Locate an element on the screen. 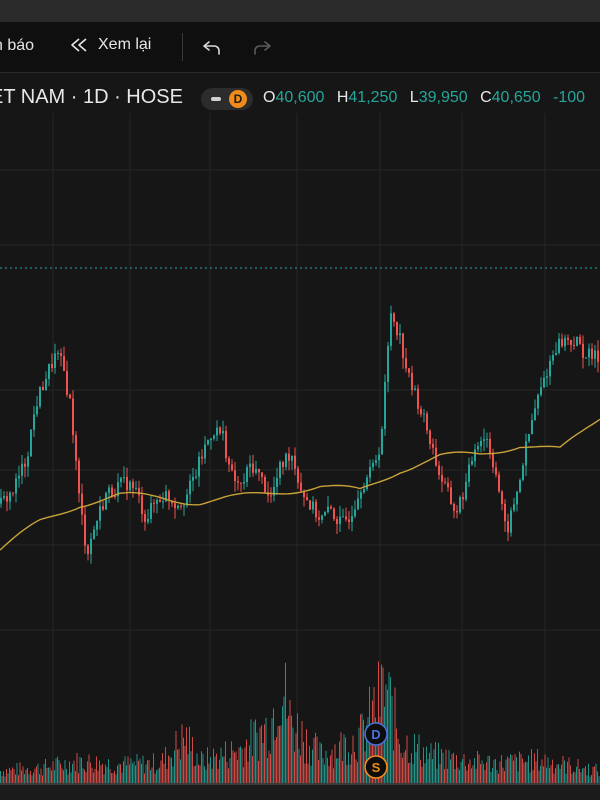 The width and height of the screenshot is (600, 800). interval-badge: D is located at coordinates (227, 99).